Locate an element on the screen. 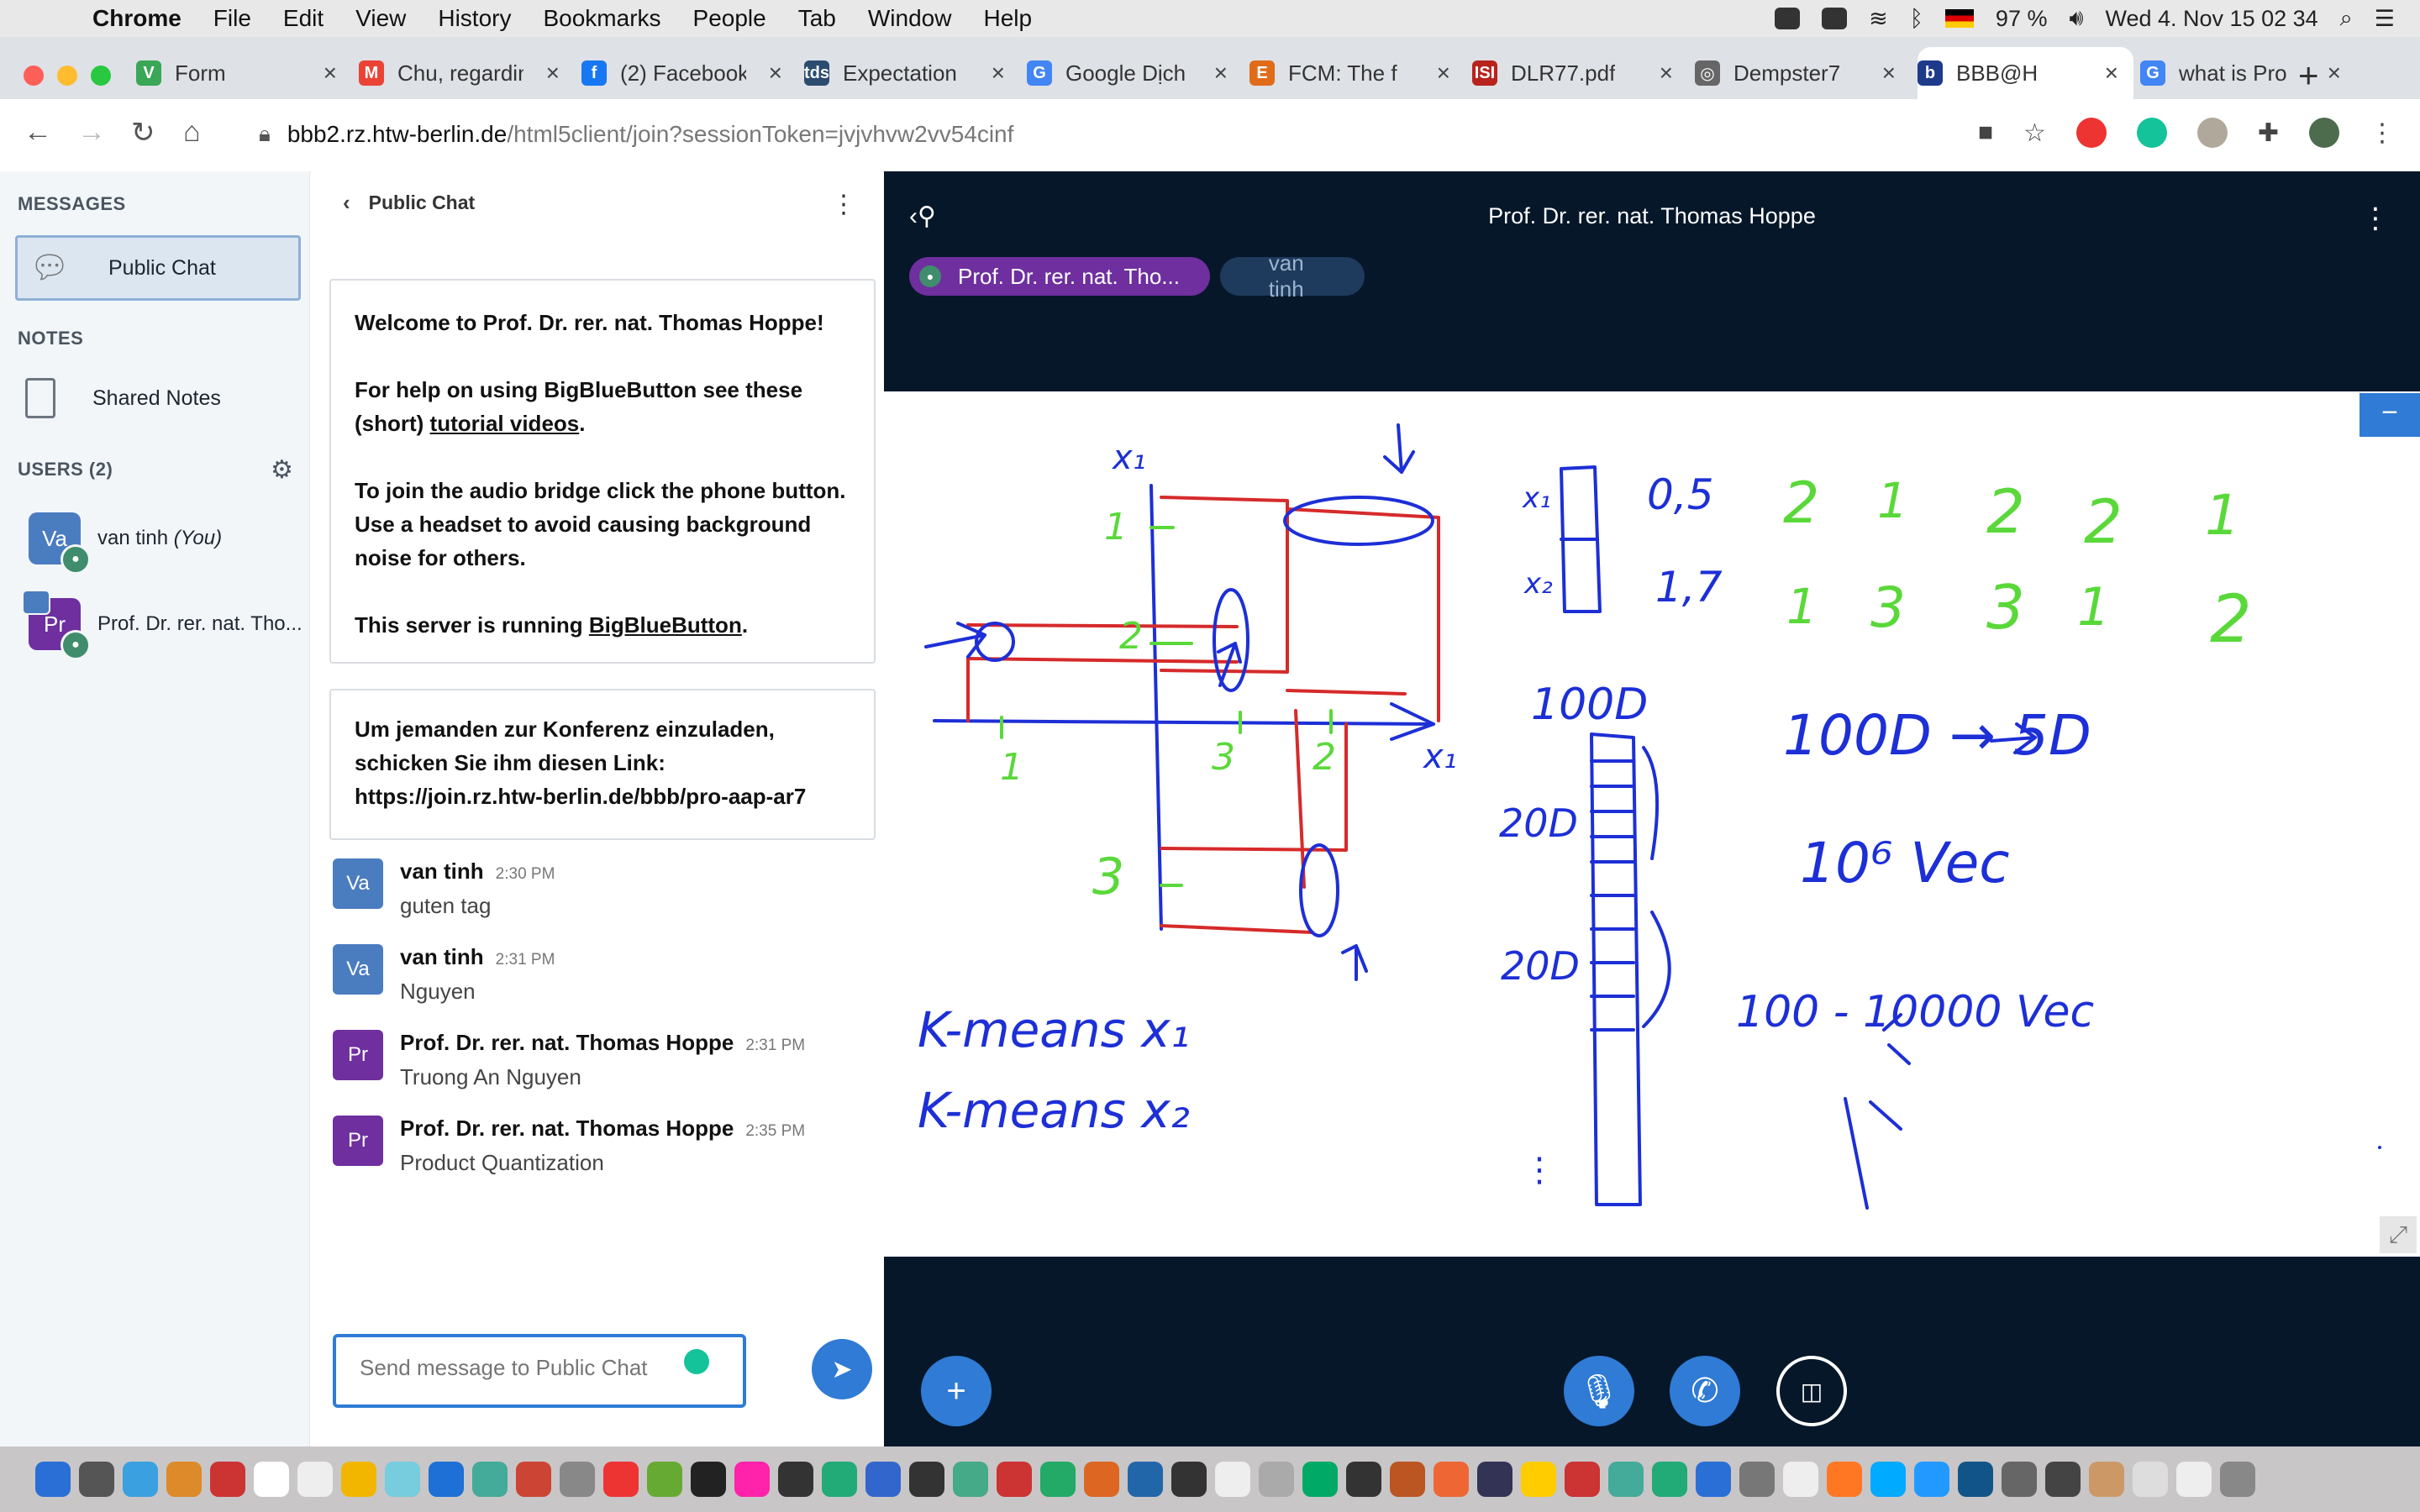 This screenshot has width=2420, height=1512. menu-window: Window is located at coordinates (910, 18).